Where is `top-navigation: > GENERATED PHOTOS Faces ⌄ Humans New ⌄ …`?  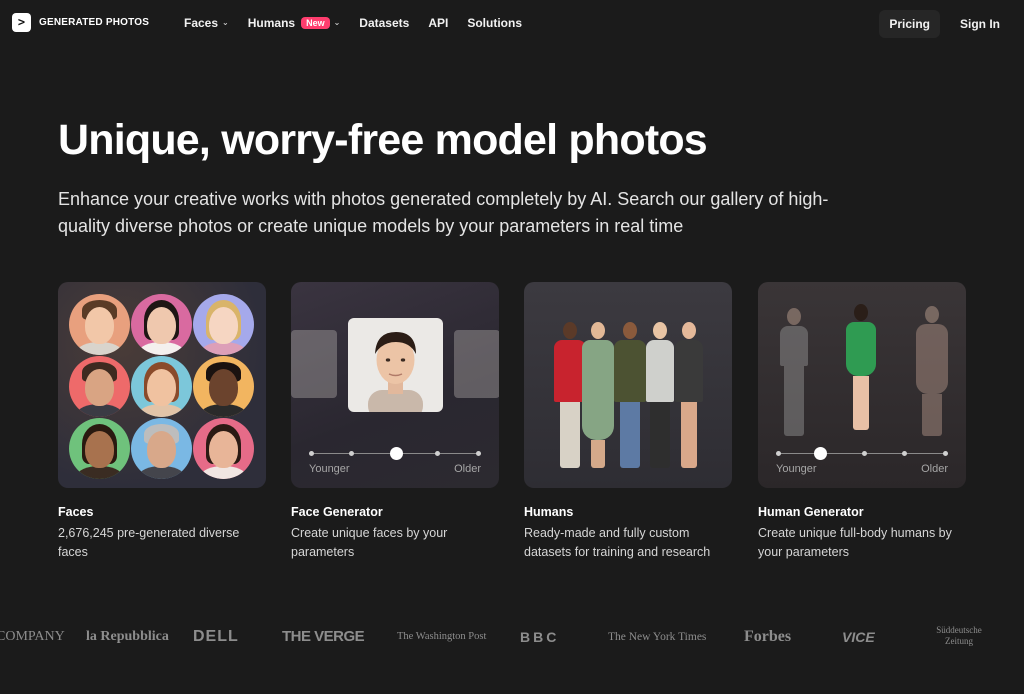 top-navigation: > GENERATED PHOTOS Faces ⌄ Humans New ⌄ … is located at coordinates (512, 24).